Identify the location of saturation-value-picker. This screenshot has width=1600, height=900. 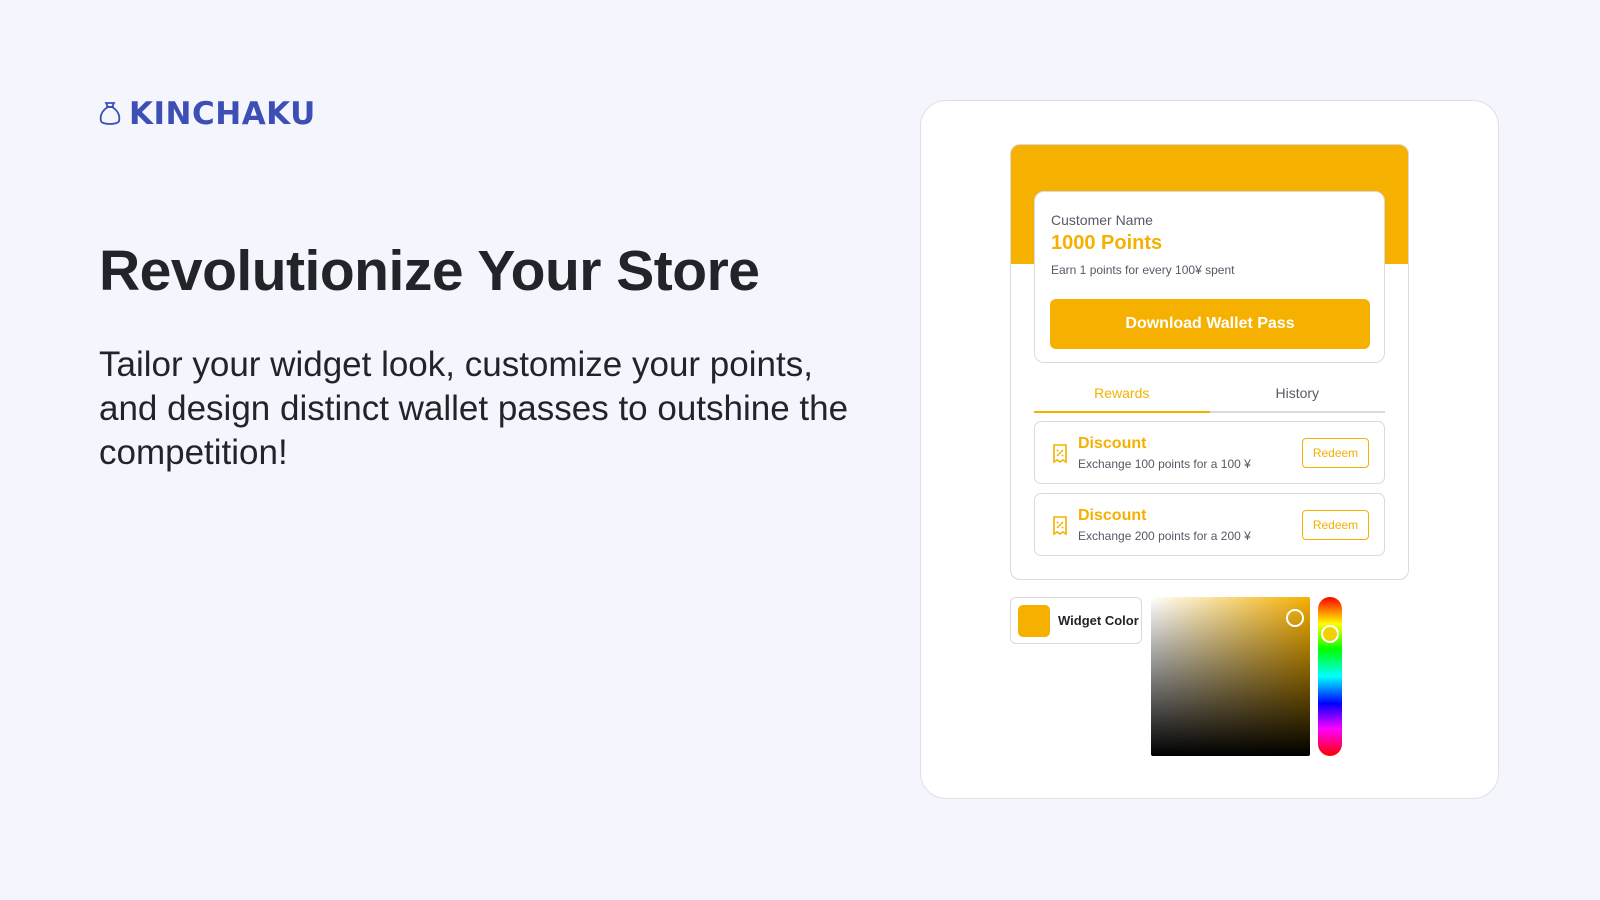
(1230, 676).